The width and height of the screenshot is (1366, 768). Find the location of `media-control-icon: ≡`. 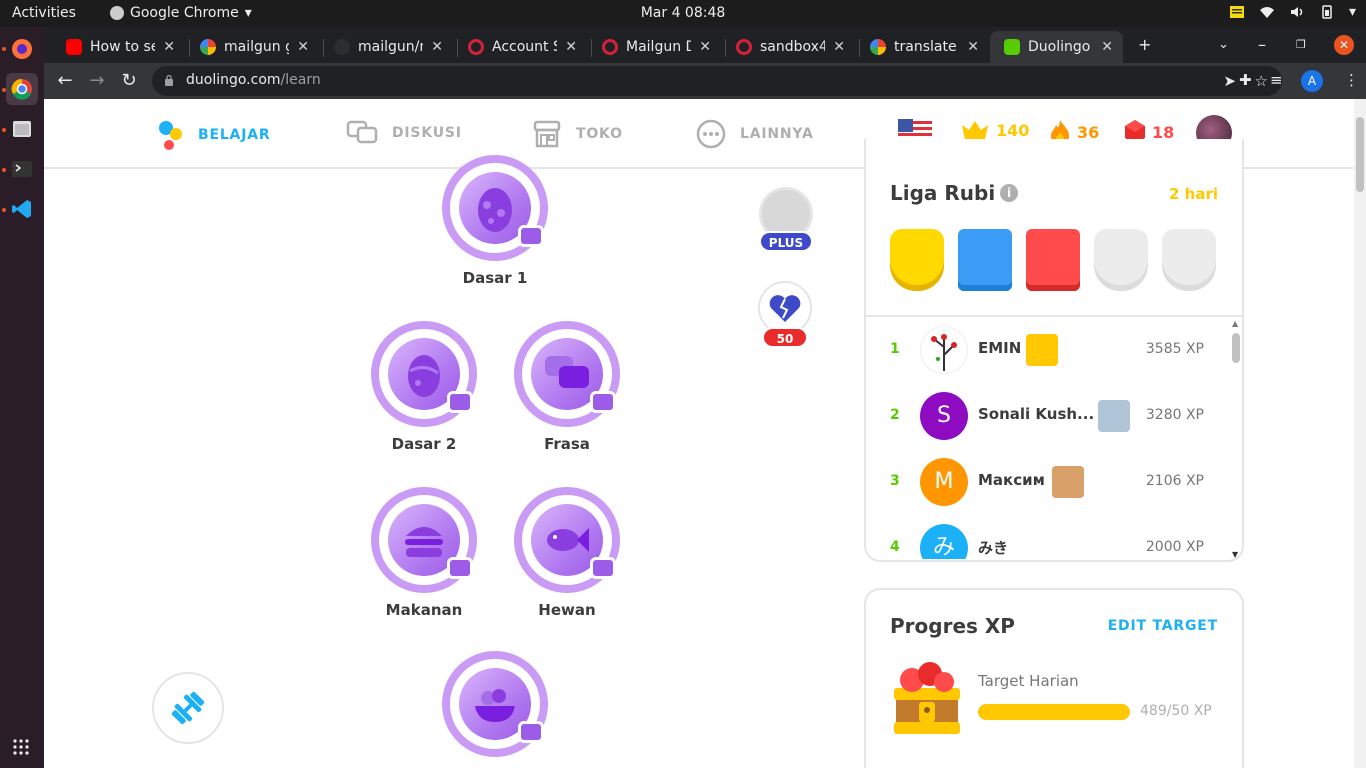

media-control-icon: ≡ is located at coordinates (1276, 80).